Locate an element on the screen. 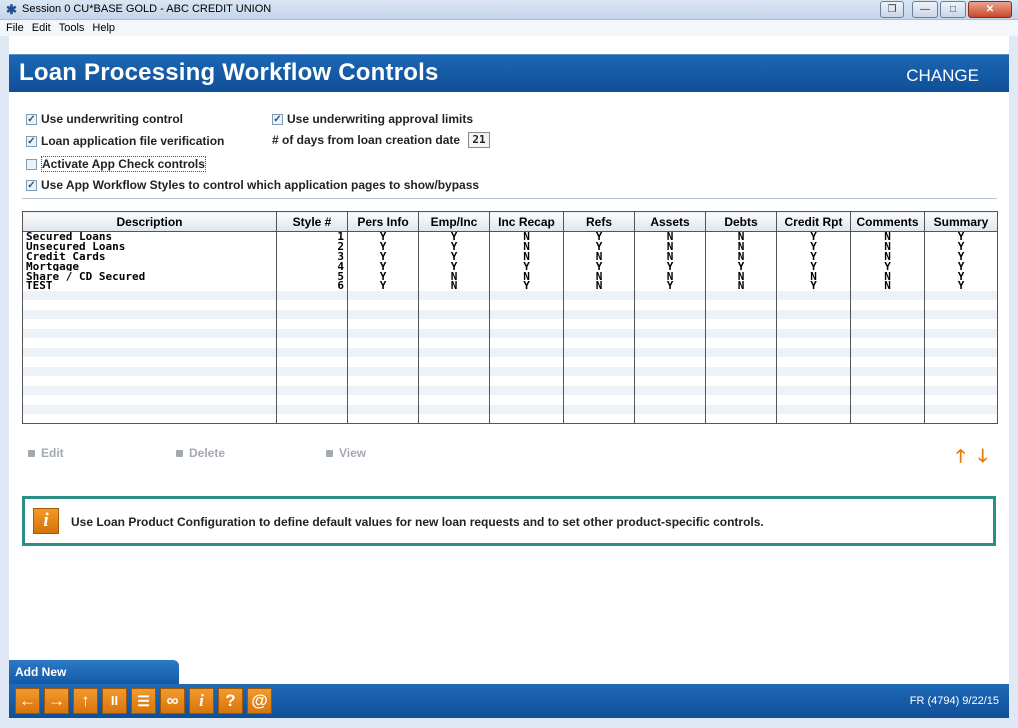 The image size is (1018, 728). table-row: Unsecured Loans 2 Y Y N Y N N Y N Y is located at coordinates (510, 246).